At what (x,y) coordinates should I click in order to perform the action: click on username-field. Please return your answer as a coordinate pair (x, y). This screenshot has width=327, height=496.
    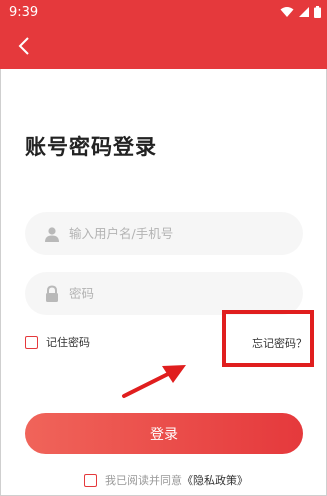
    Looking at the image, I should click on (164, 233).